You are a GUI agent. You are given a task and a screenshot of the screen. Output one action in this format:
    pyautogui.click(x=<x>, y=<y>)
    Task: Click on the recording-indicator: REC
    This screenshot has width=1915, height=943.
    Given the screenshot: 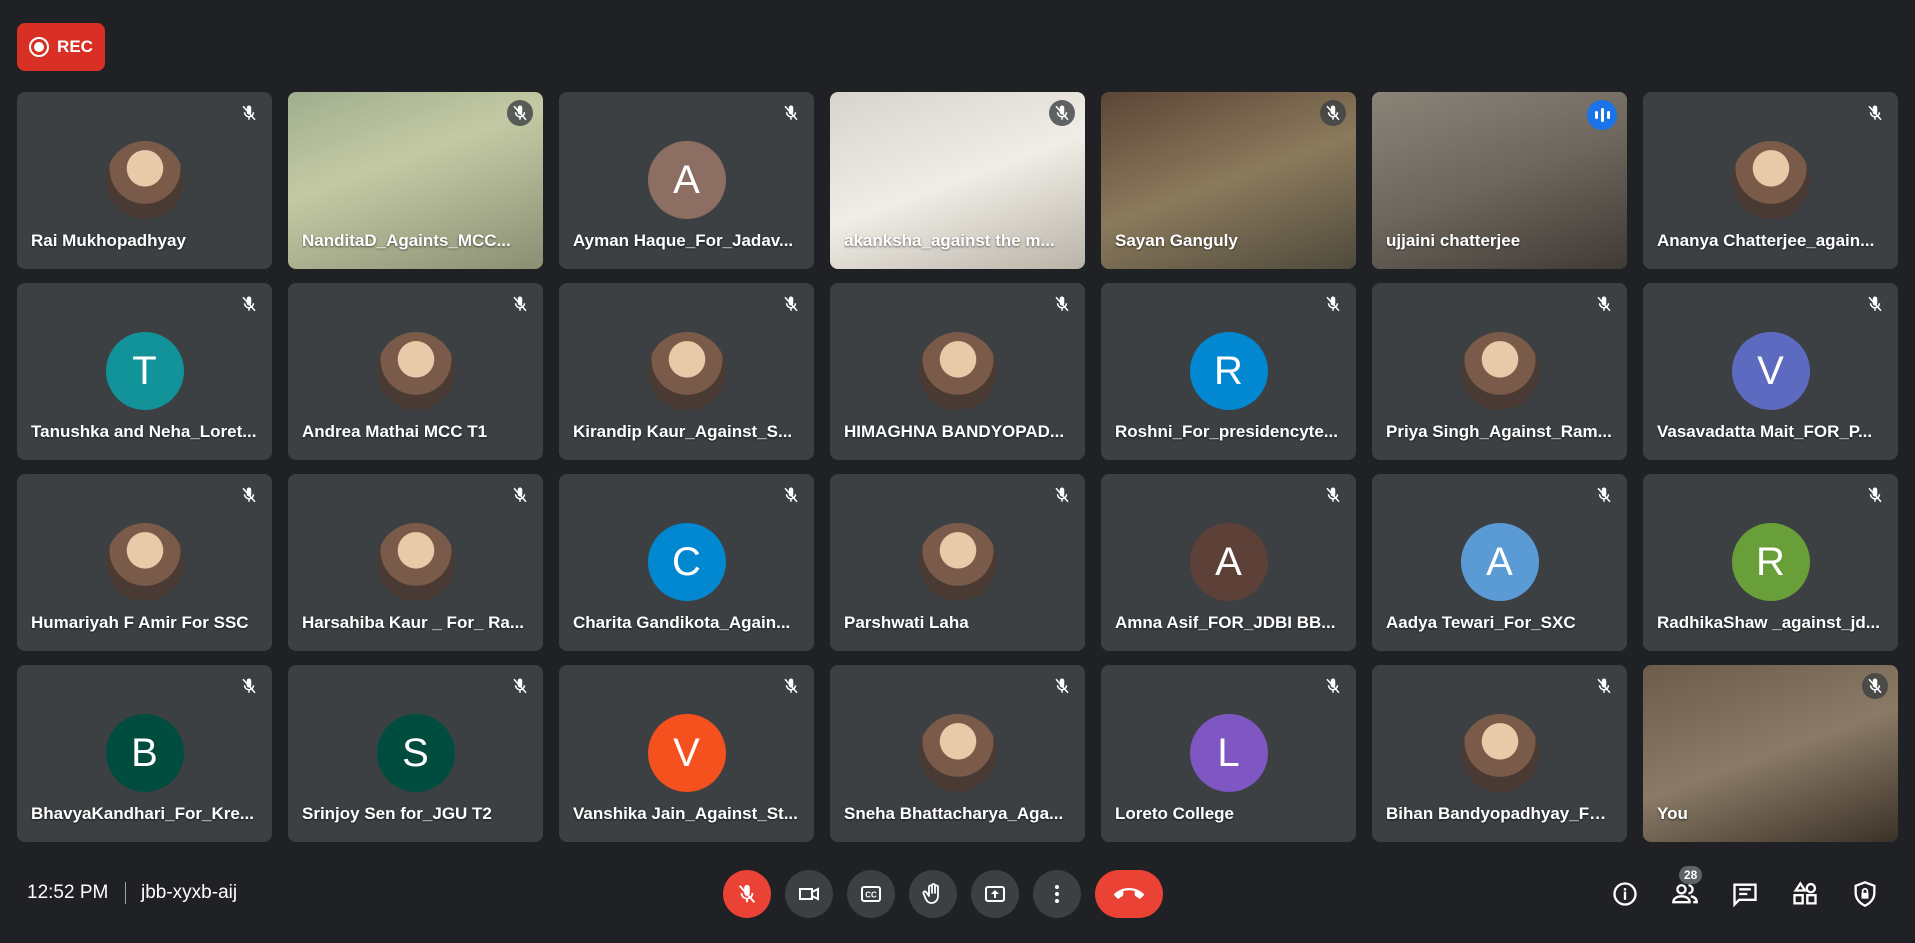 What is the action you would take?
    pyautogui.click(x=61, y=47)
    